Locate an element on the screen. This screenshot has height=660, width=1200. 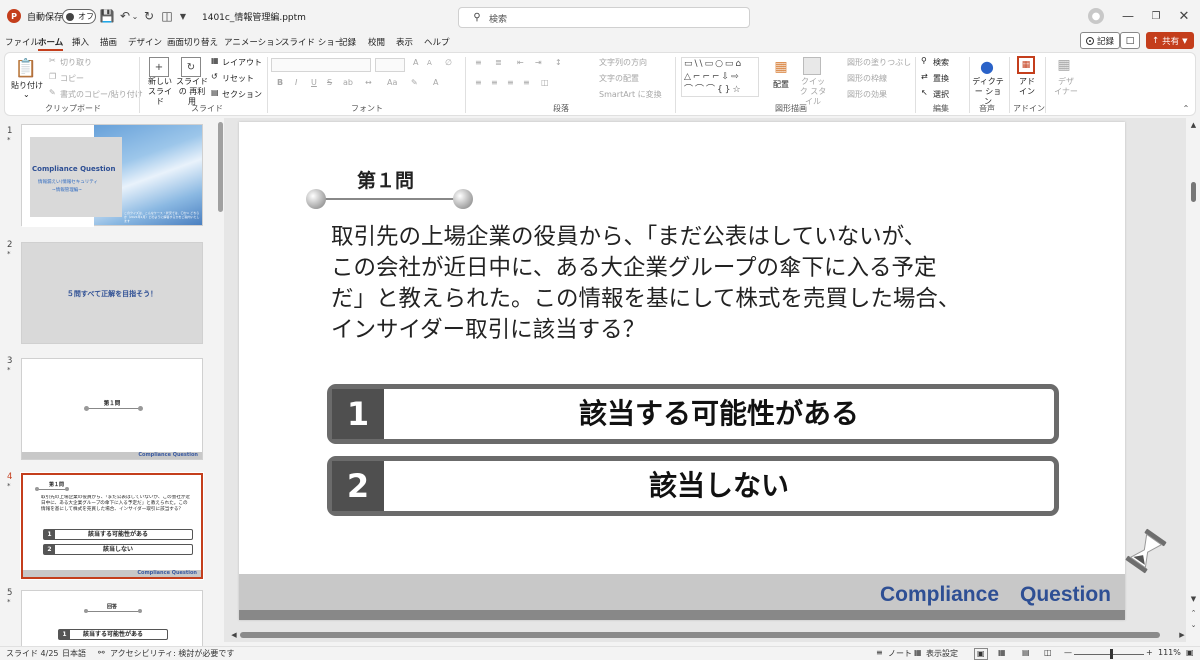
bold-button: B is located at coordinates (280, 82).